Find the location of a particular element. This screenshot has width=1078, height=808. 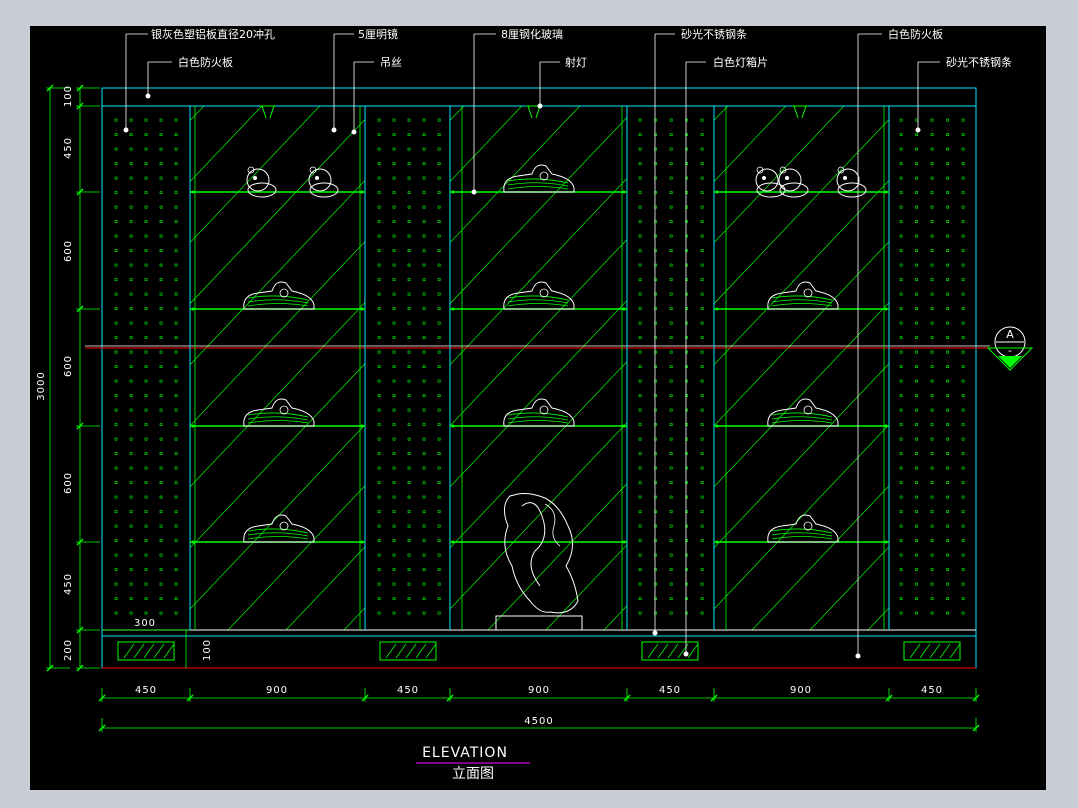

leader-dot is located at coordinates (126, 130).